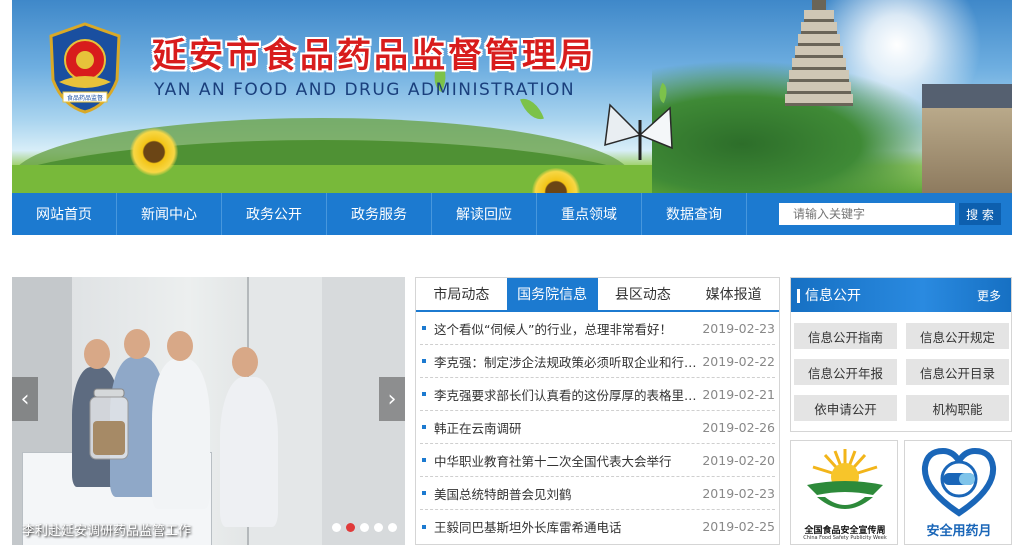 The image size is (1021, 557). I want to click on search-input, so click(867, 214).